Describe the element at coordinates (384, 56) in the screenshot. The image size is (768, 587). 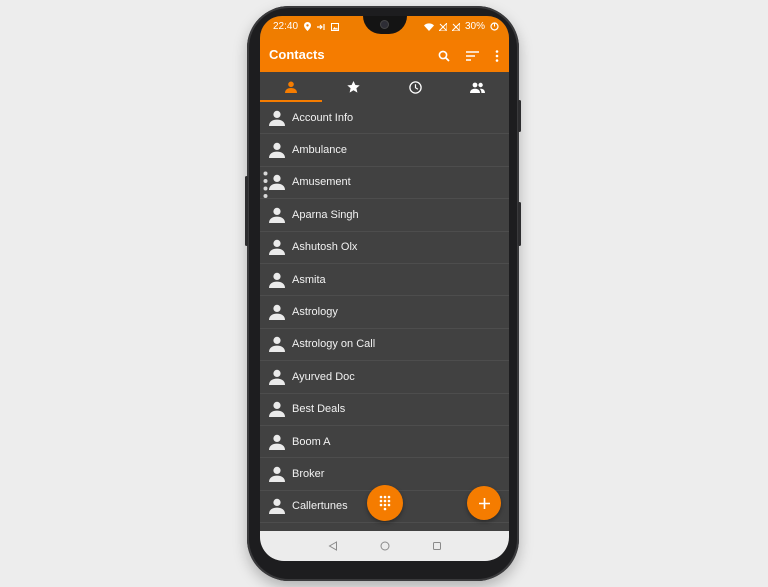
I see `app-bar: Contacts` at that location.